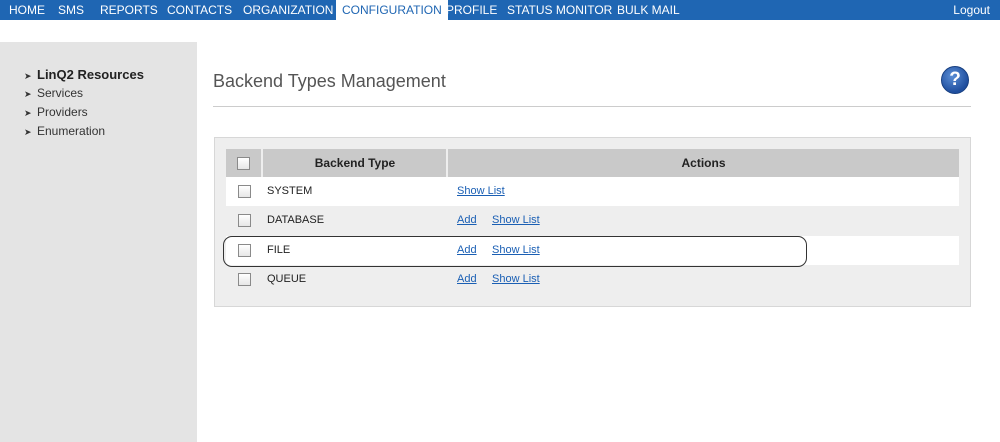 This screenshot has height=442, width=1000. What do you see at coordinates (355, 163) in the screenshot?
I see `header-backend-type: Backend Type` at bounding box center [355, 163].